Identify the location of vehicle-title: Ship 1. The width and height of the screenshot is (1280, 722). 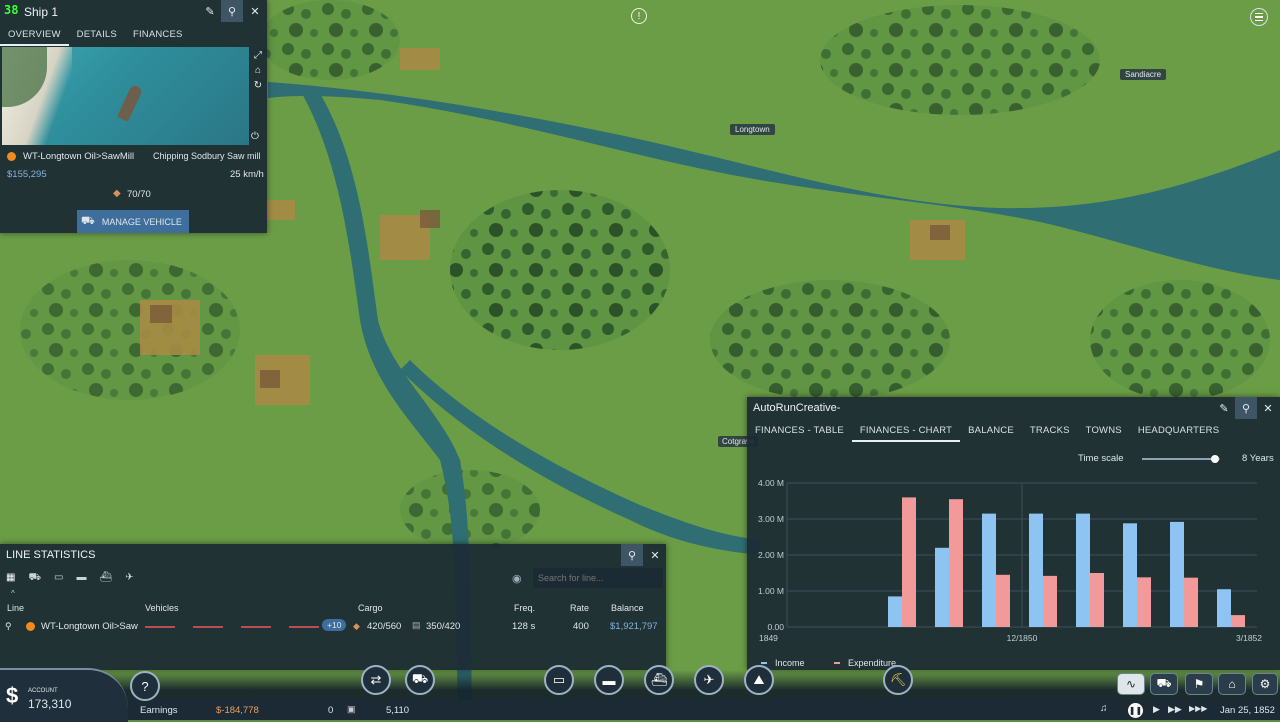
(41, 12).